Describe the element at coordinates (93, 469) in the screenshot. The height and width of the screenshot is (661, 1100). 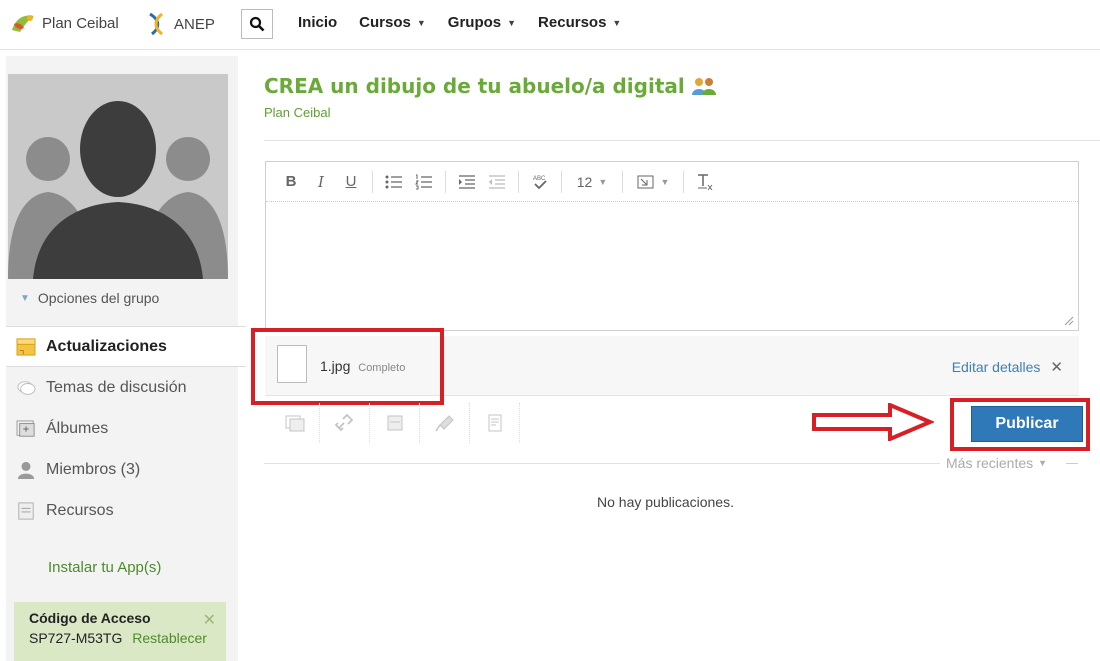
I see `sidebar-item-label: Miembros (3)` at that location.